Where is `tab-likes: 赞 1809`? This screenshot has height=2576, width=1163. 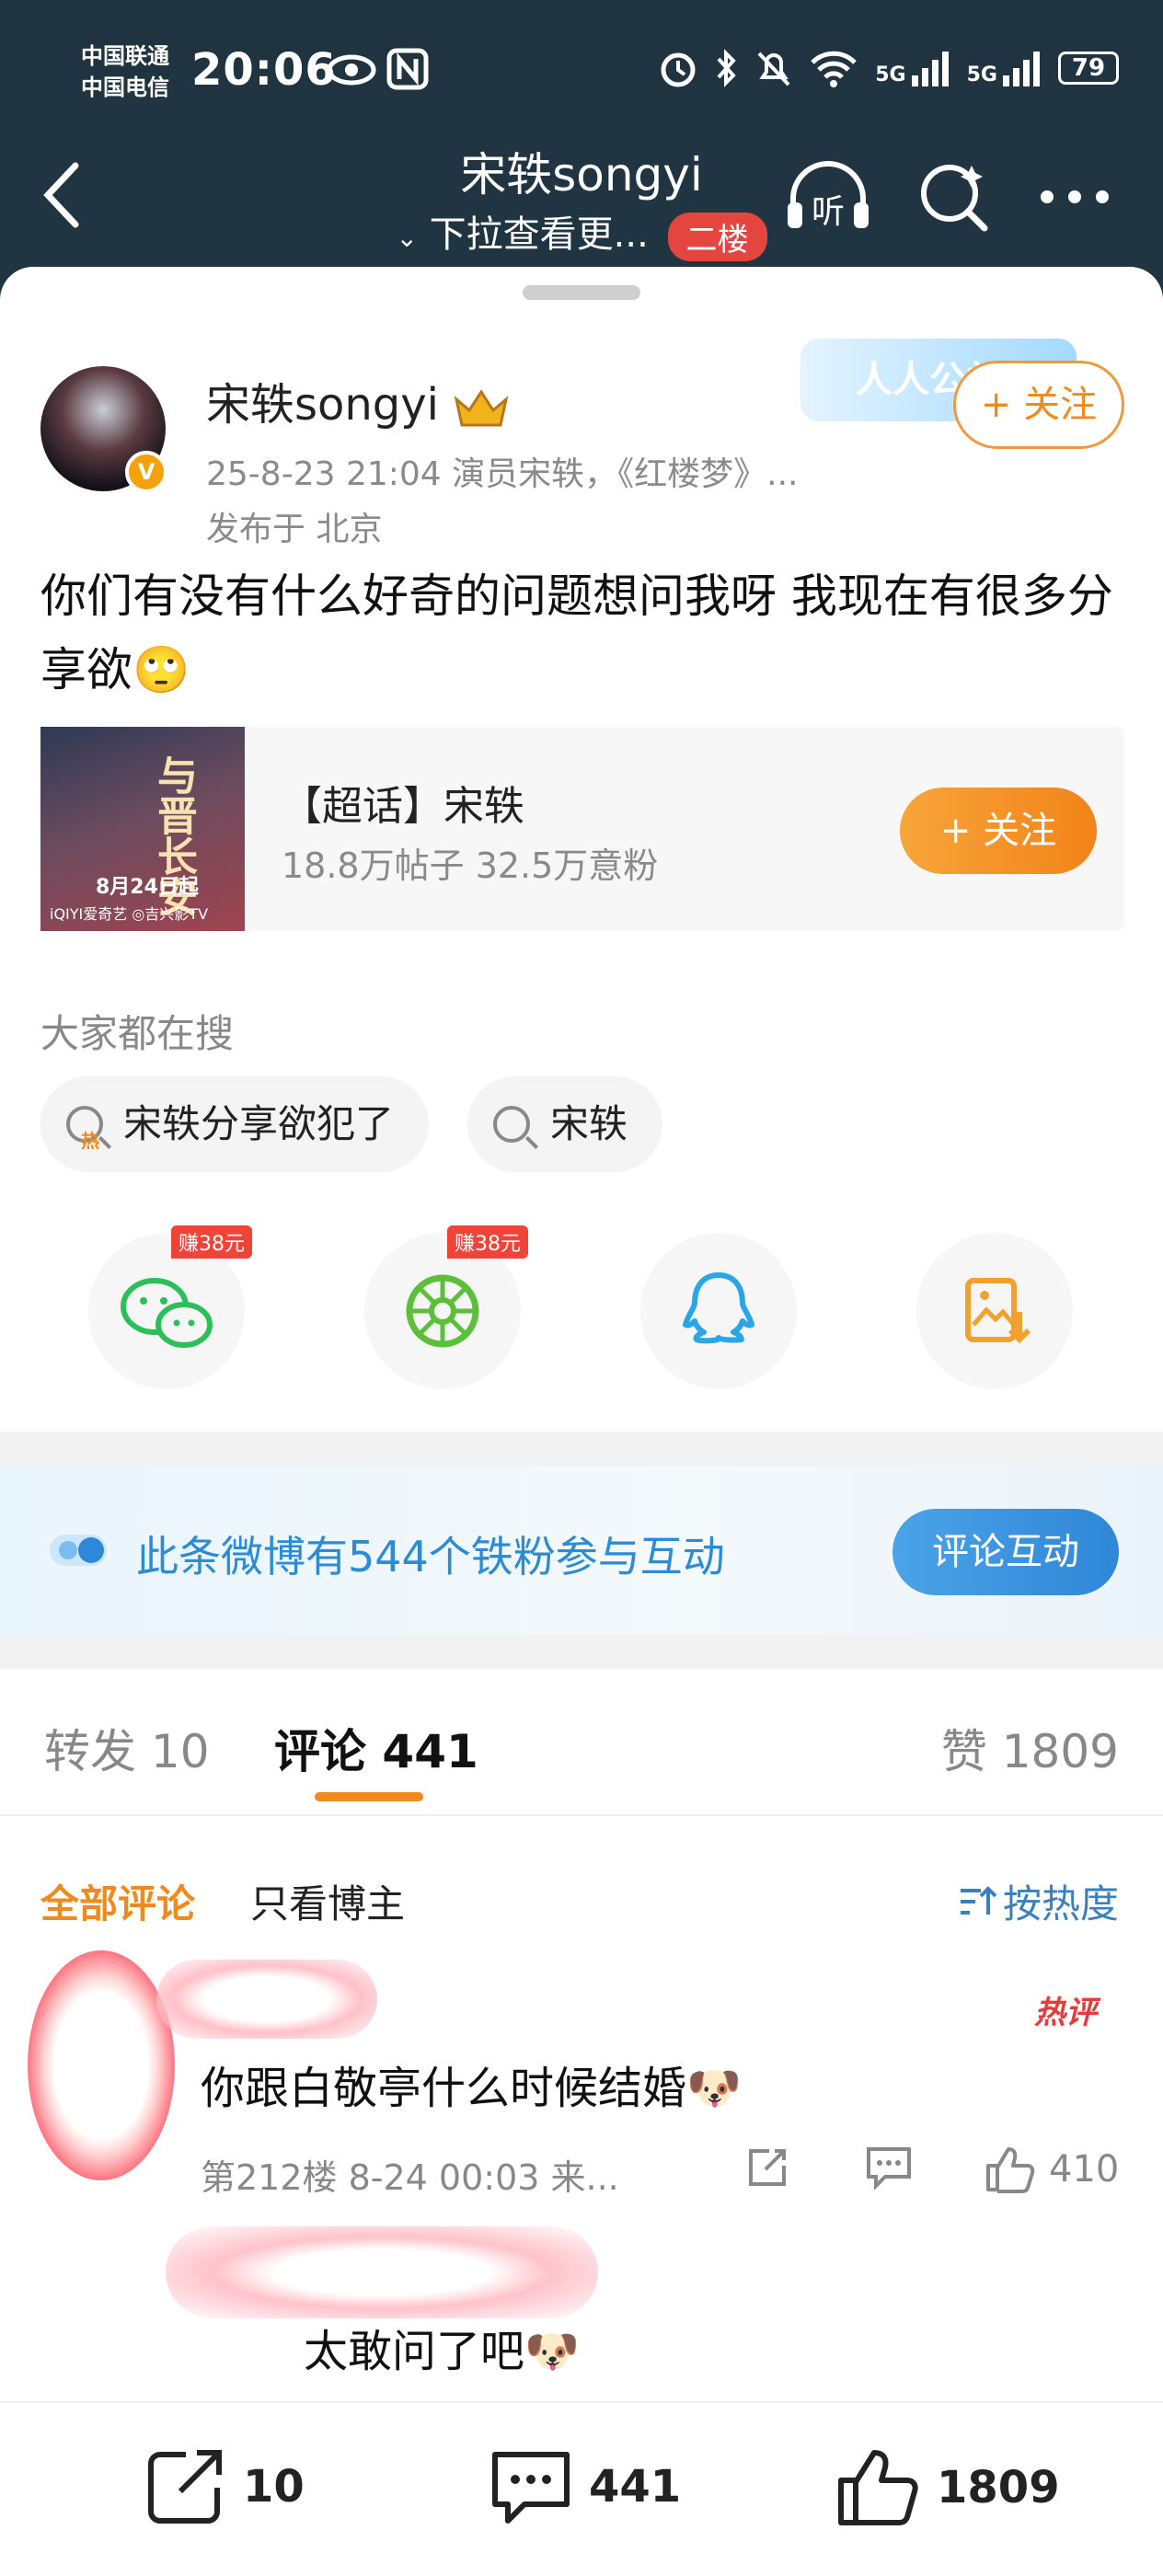
tab-likes: 赞 1809 is located at coordinates (1030, 1748).